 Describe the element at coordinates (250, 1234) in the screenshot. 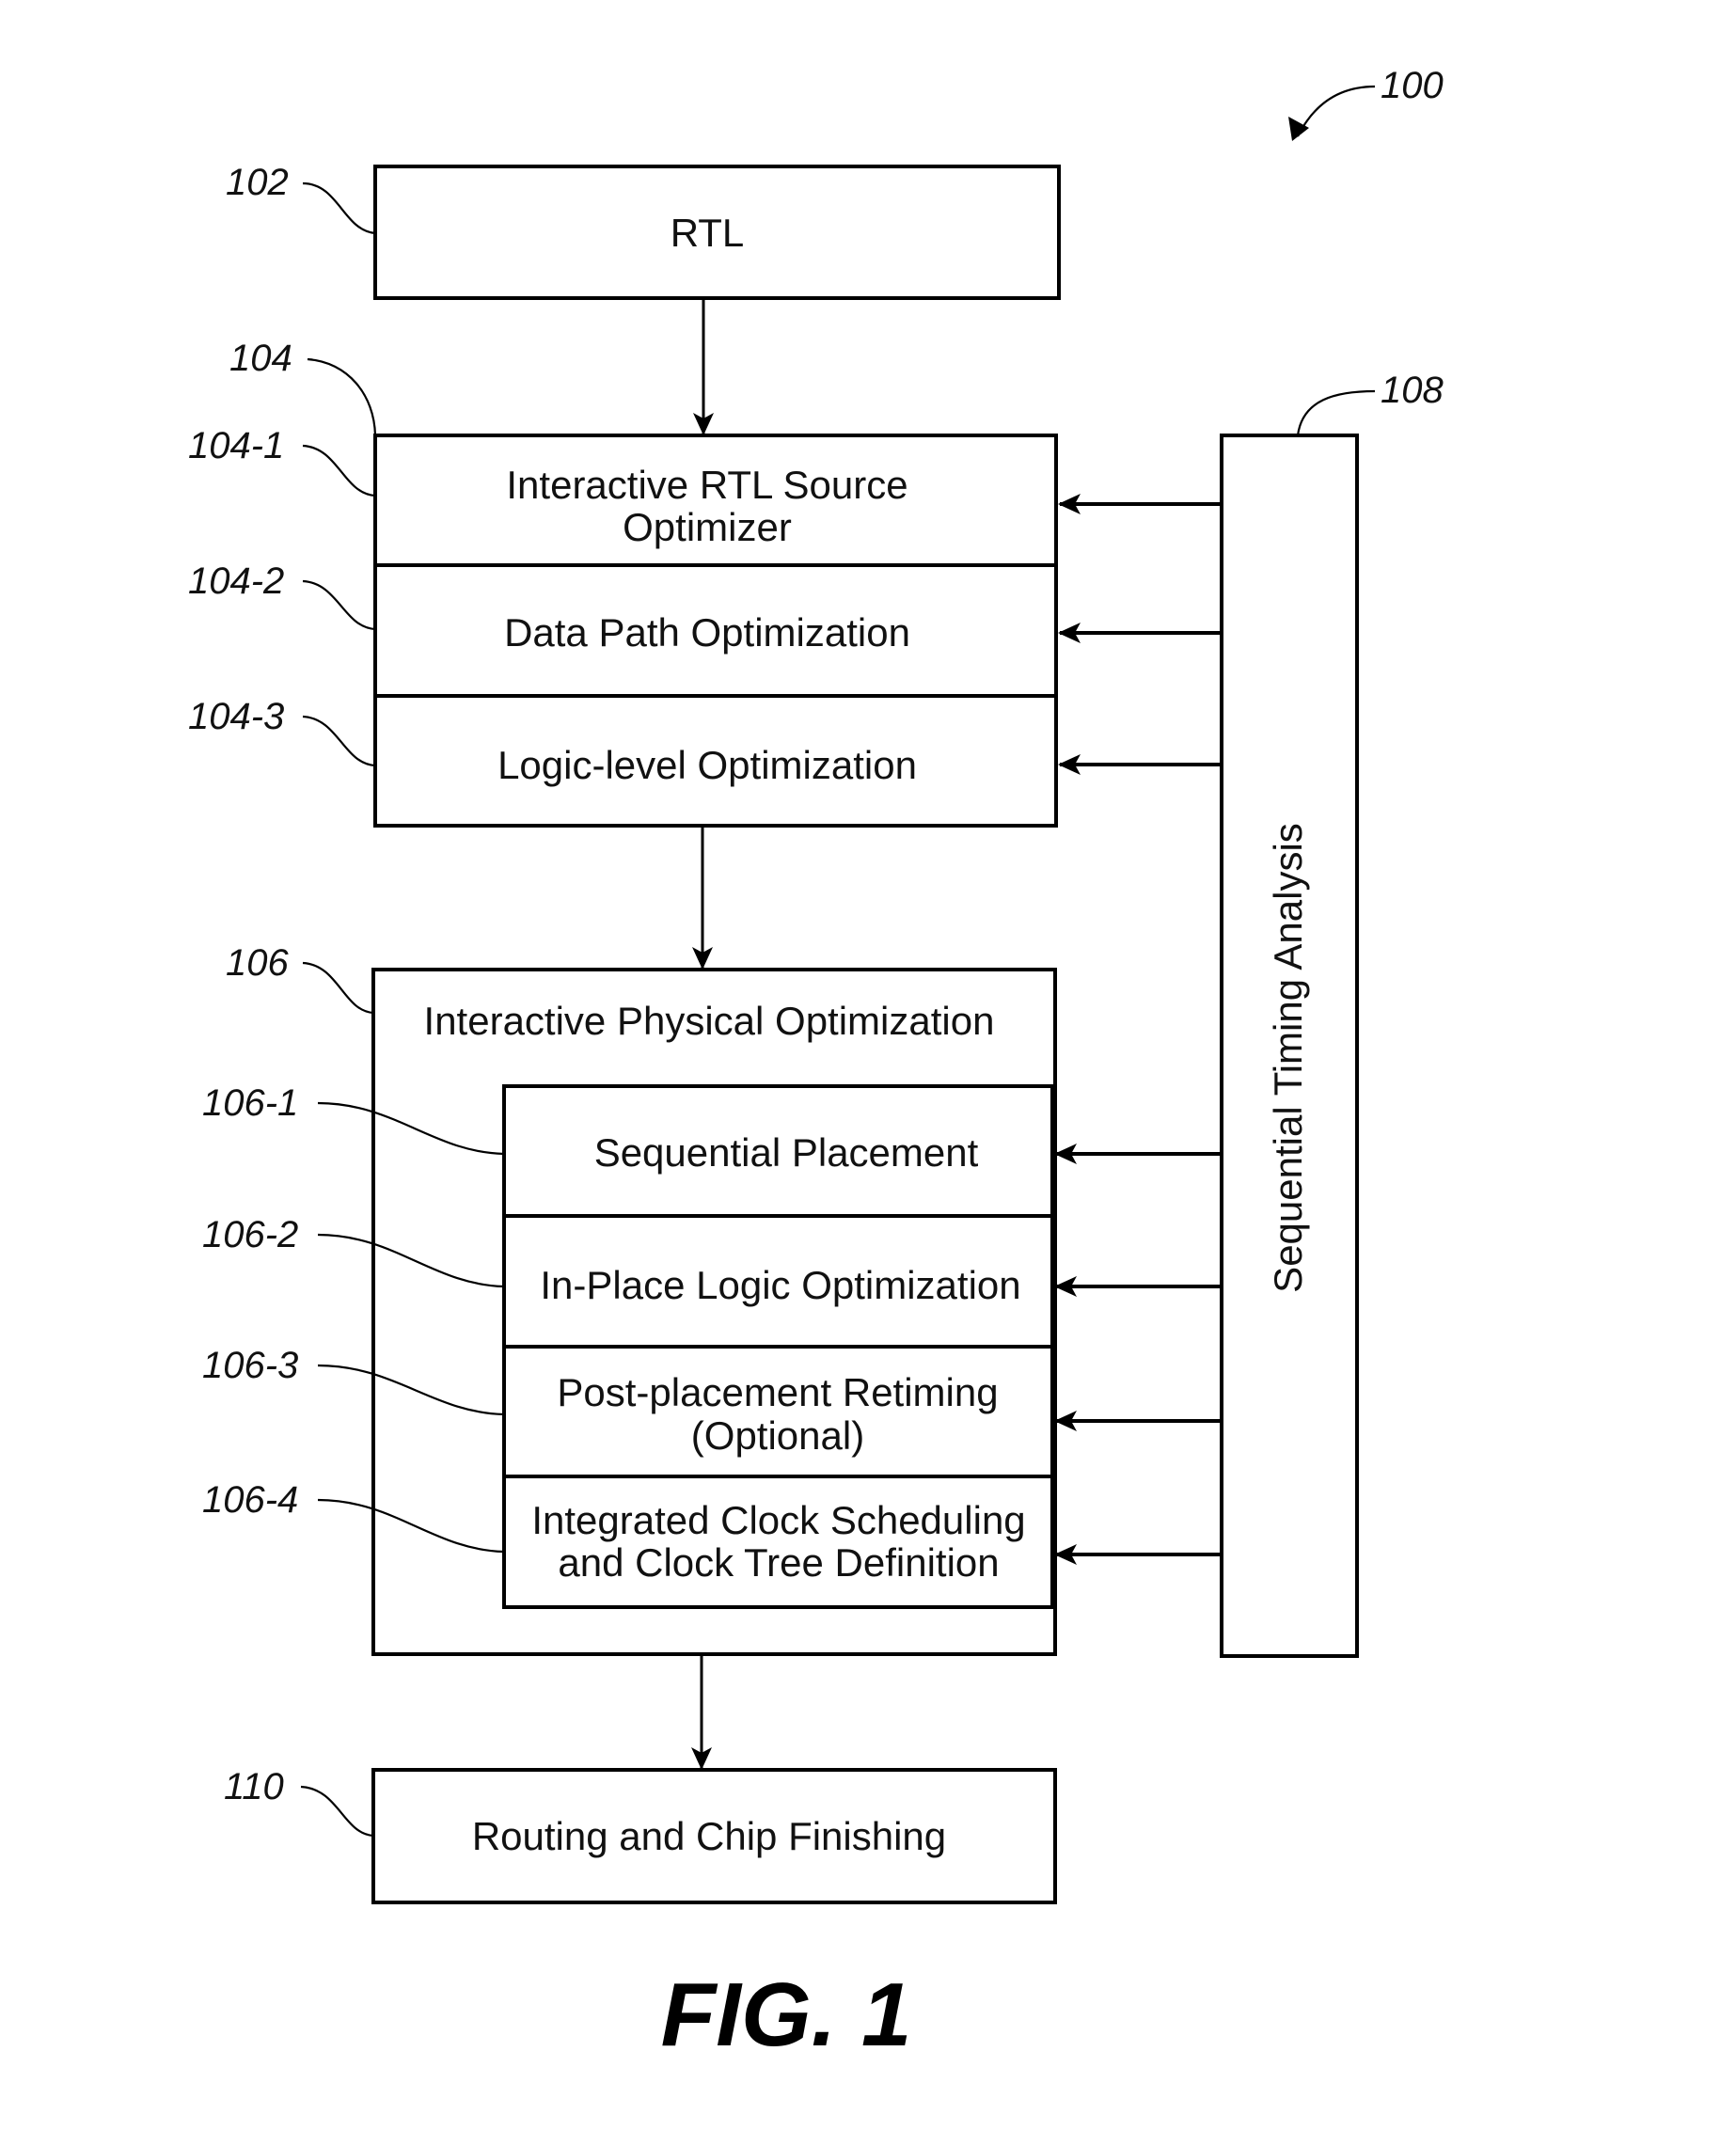

I see `stage-106-2-ref: 106-2` at that location.